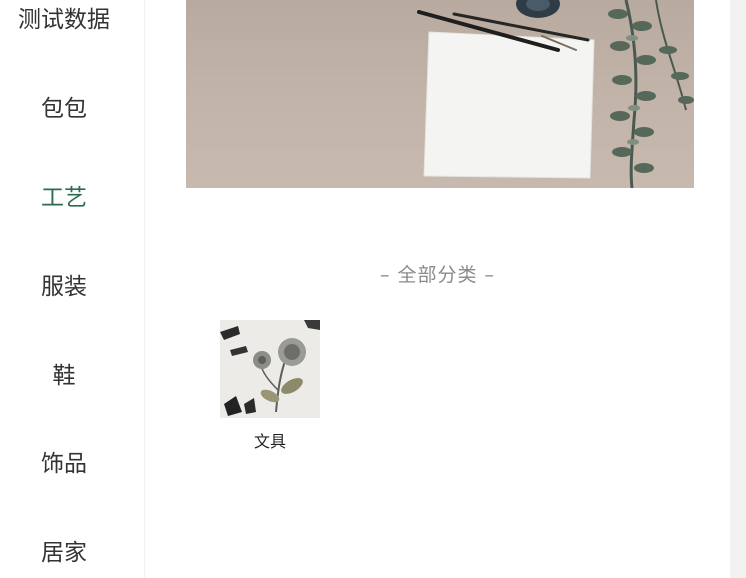 This screenshot has width=746, height=578. I want to click on category-tile-label: 文具, so click(269, 441).